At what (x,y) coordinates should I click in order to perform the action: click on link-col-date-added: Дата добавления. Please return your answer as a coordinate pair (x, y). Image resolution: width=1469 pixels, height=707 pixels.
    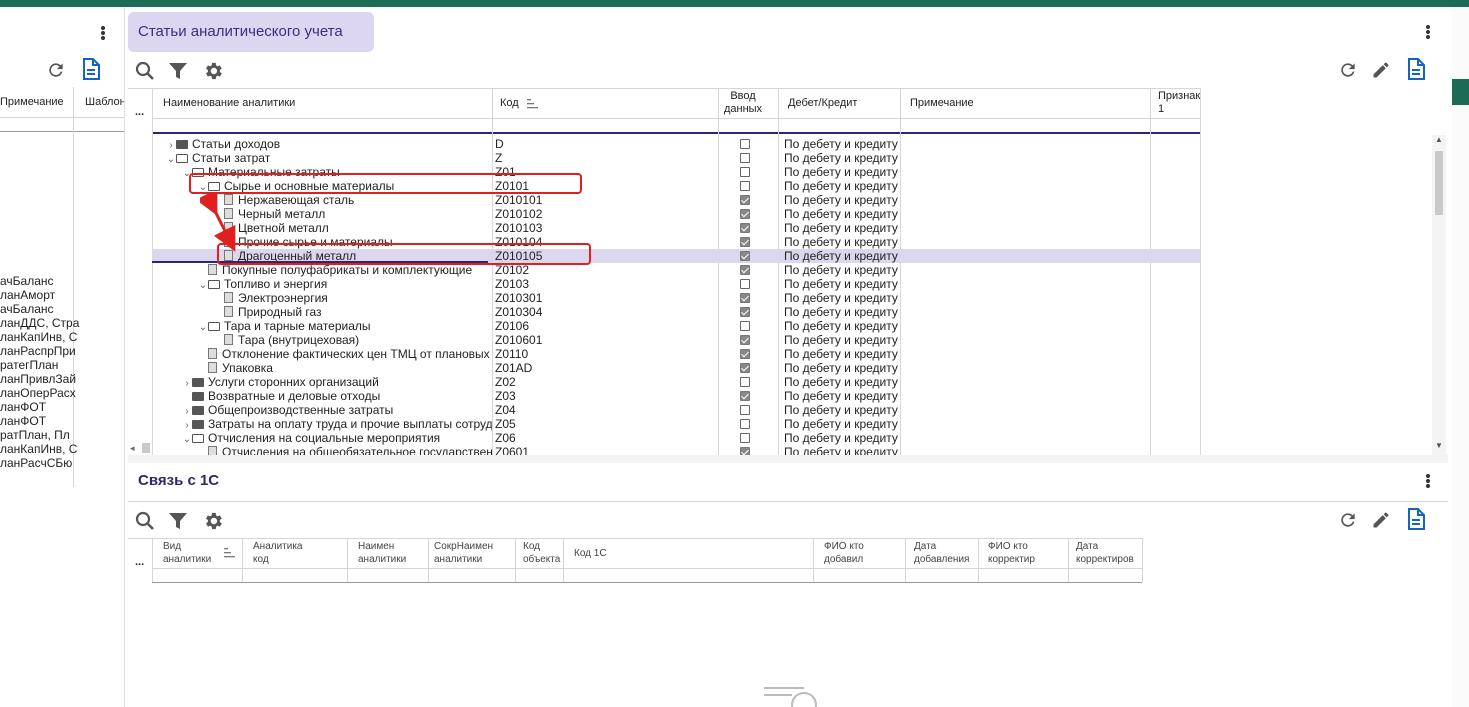
    Looking at the image, I should click on (941, 553).